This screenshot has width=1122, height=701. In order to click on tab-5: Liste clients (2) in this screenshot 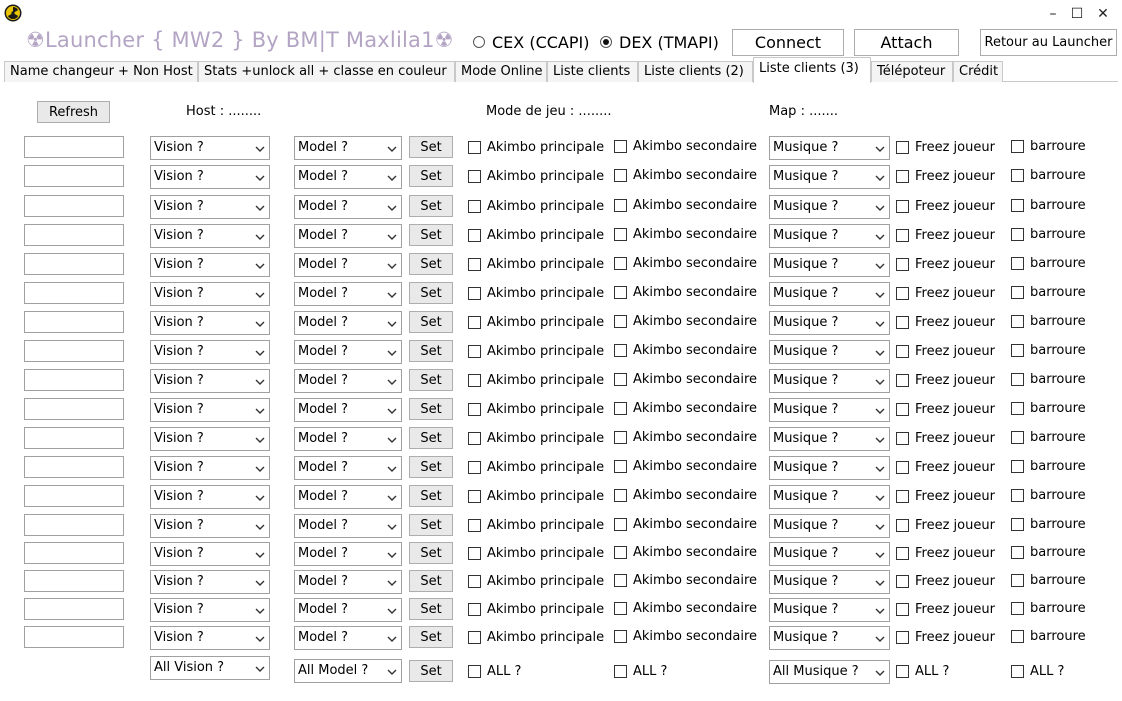, I will do `click(695, 71)`.